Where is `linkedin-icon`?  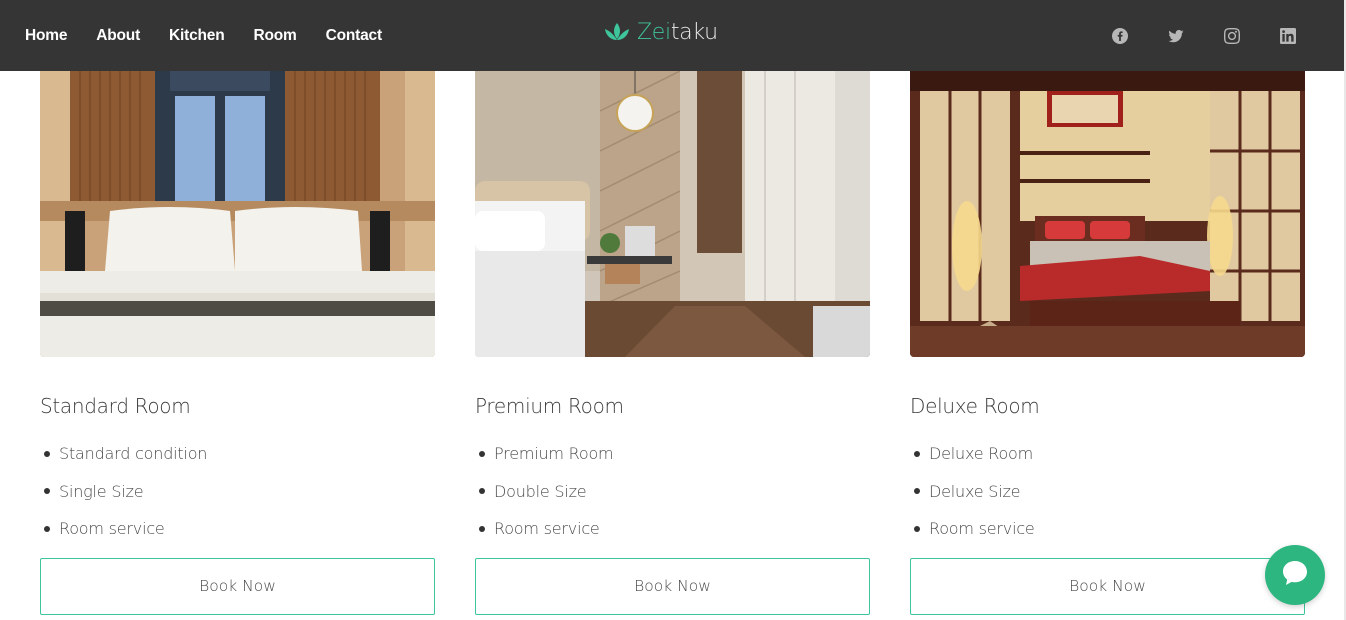 linkedin-icon is located at coordinates (1288, 35).